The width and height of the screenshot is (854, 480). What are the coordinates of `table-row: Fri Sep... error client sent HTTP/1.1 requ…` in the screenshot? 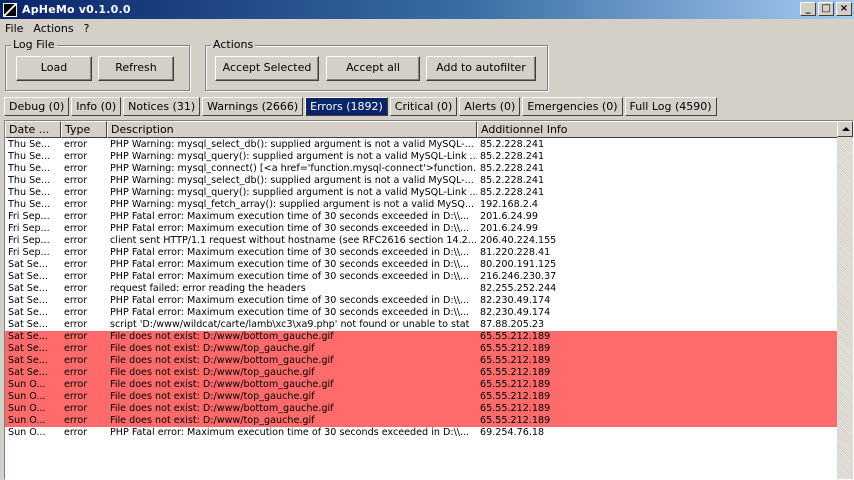 It's located at (422, 241).